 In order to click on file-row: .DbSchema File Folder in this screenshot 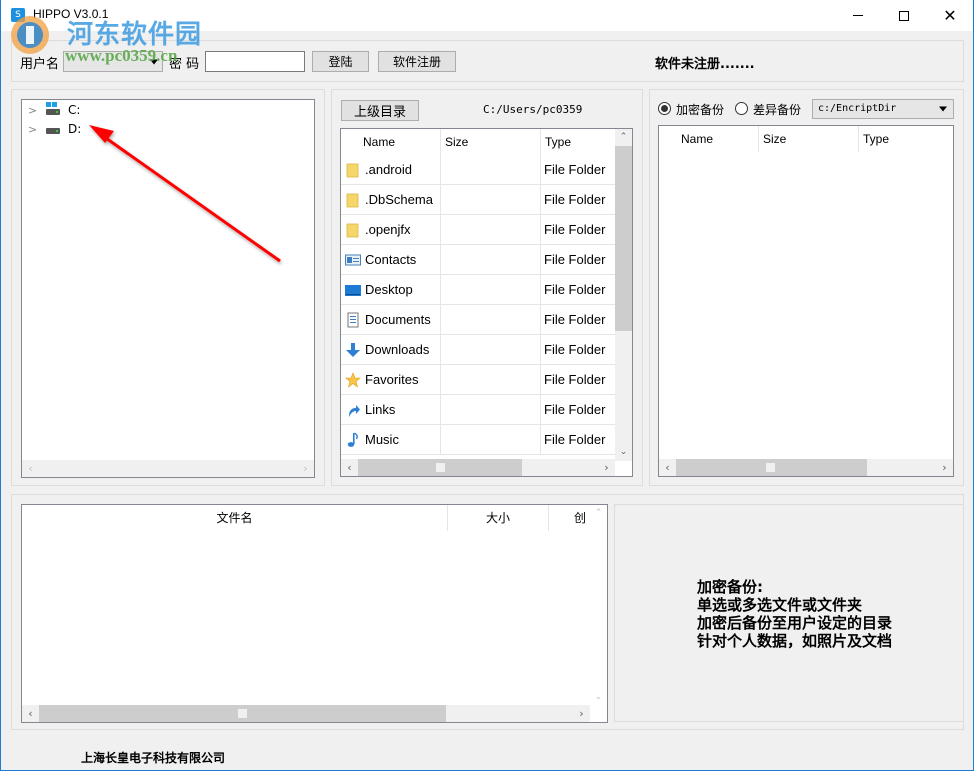, I will do `click(478, 200)`.